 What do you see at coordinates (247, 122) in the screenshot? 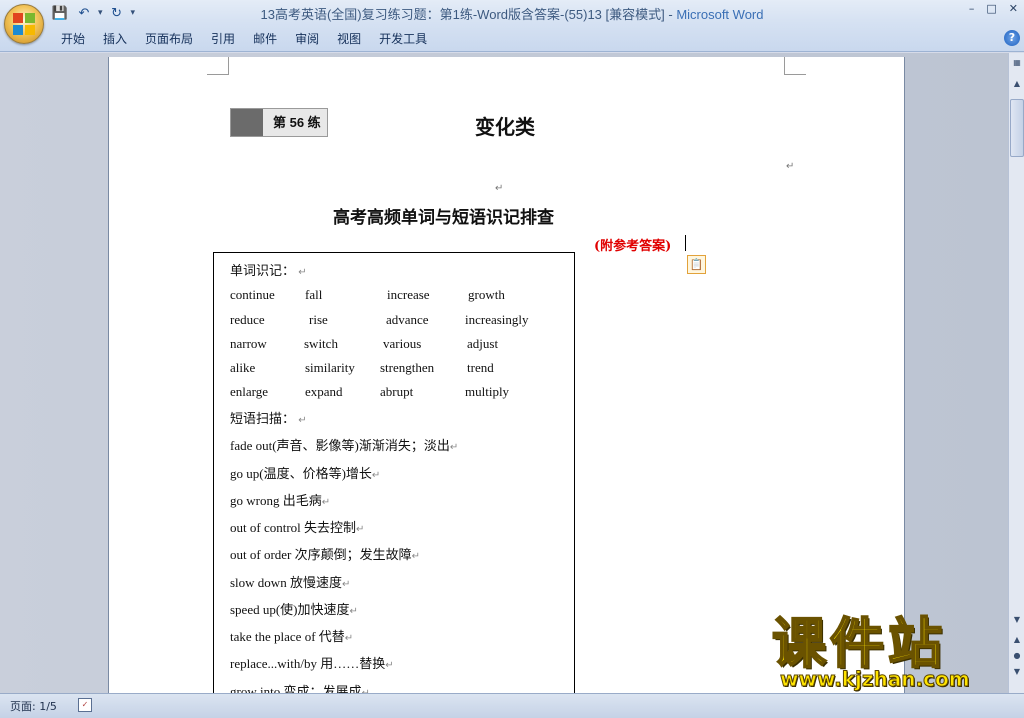
I see `badge-block` at bounding box center [247, 122].